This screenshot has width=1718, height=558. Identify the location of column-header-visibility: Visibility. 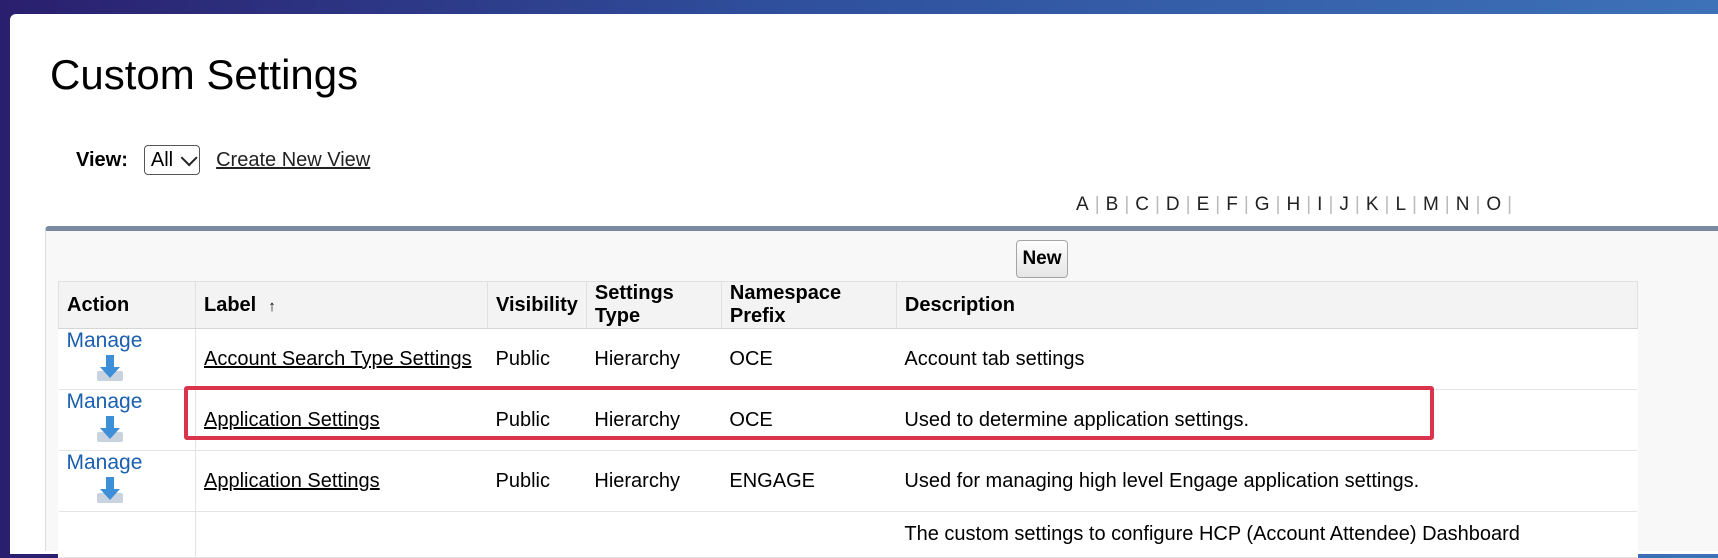
(537, 305).